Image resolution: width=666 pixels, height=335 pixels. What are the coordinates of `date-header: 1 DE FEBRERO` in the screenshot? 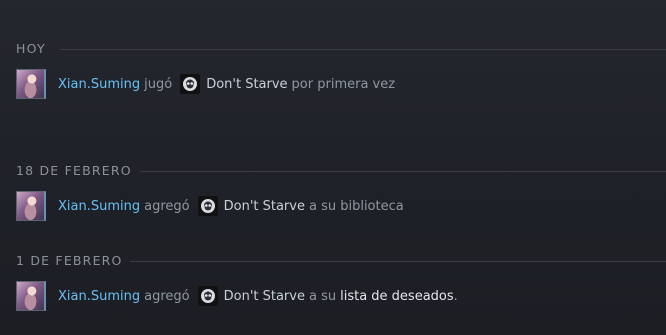 It's located at (333, 261).